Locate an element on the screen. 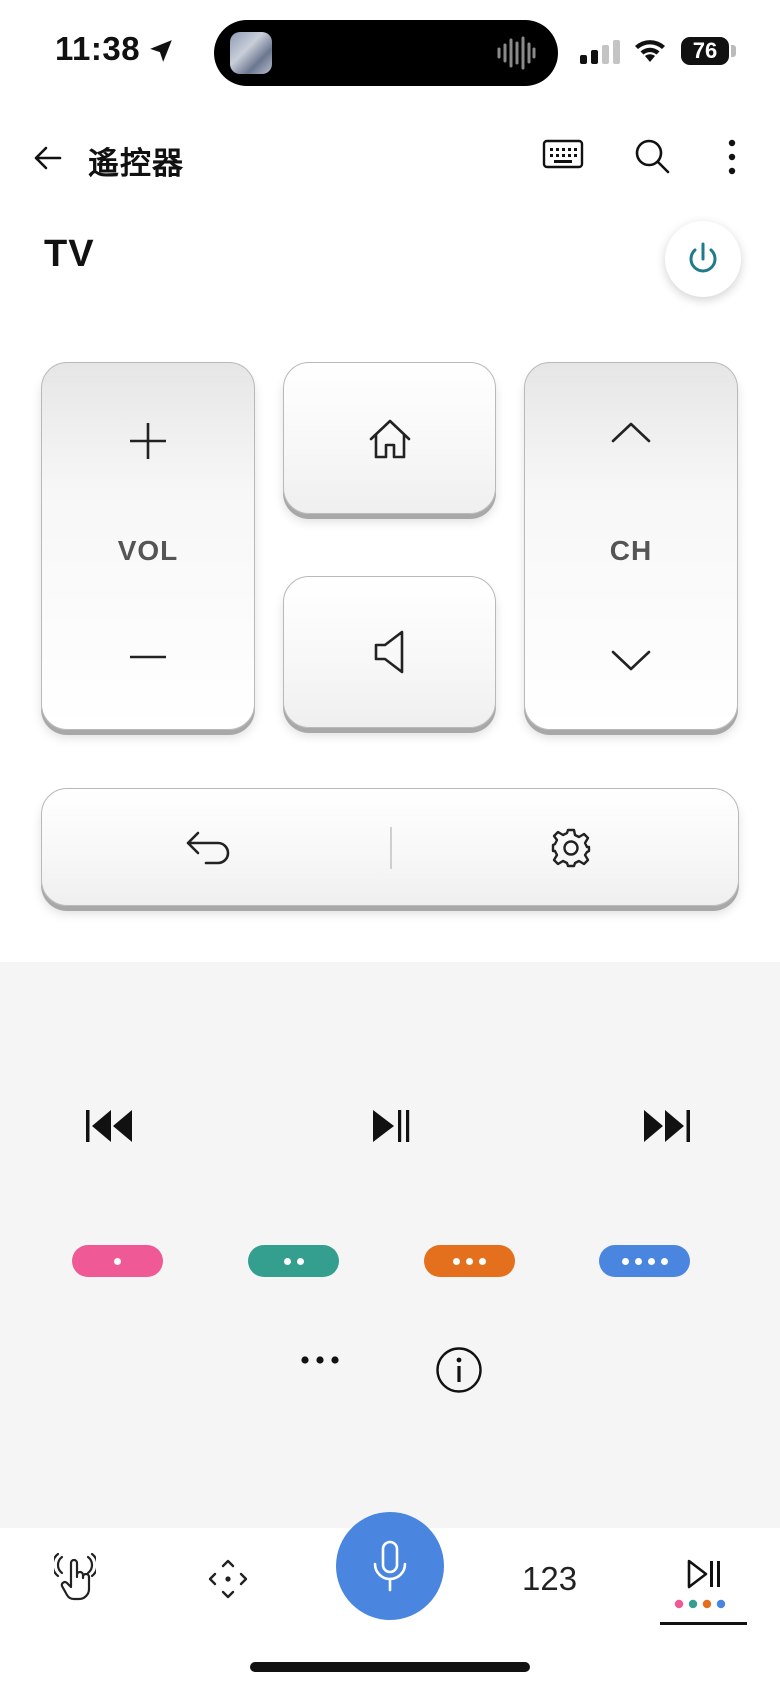 The width and height of the screenshot is (780, 1690). power-button is located at coordinates (703, 259).